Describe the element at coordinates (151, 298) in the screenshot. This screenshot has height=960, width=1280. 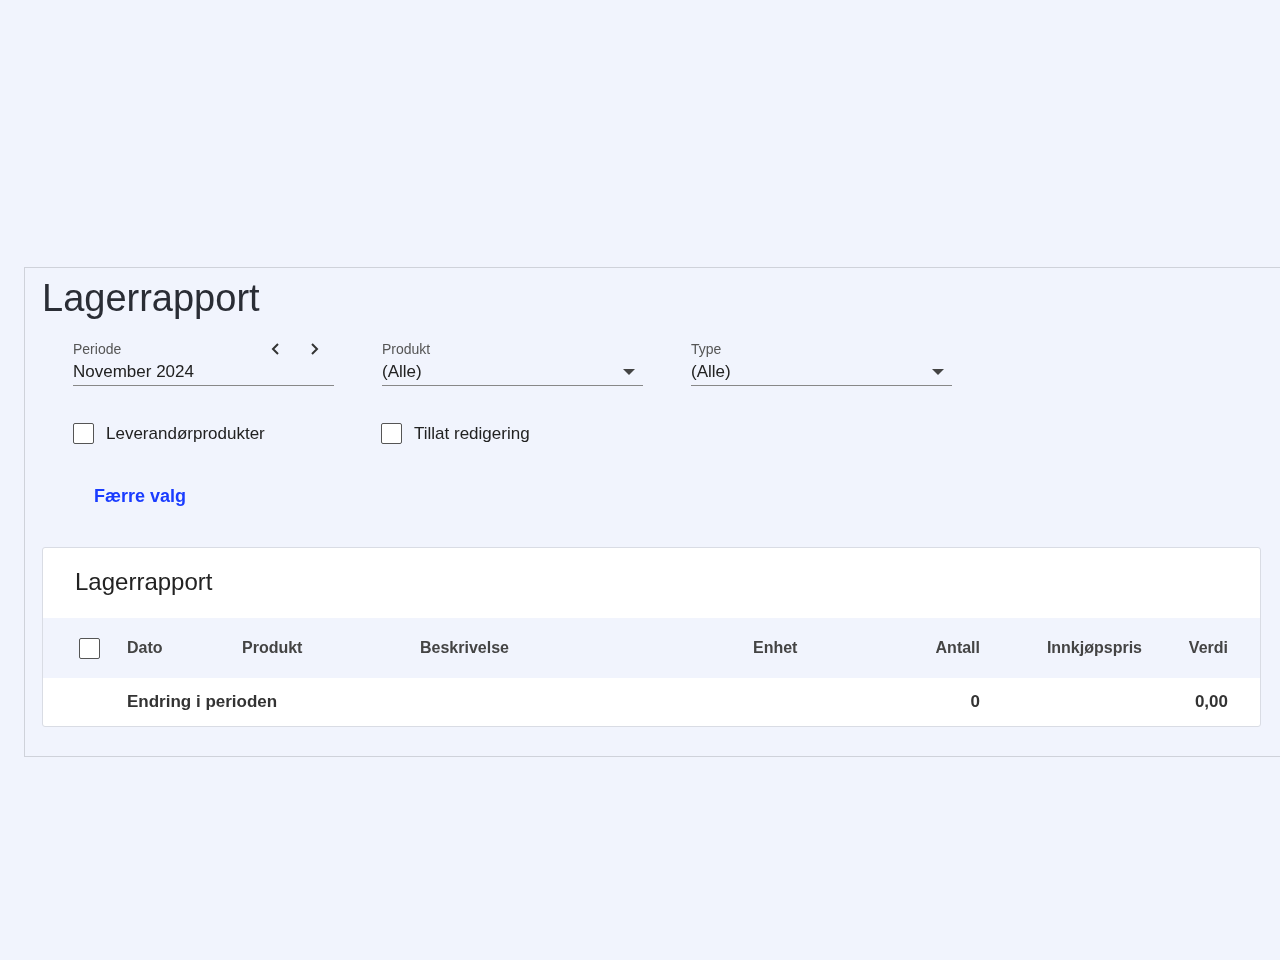
I see `page-title: Lagerrapport` at that location.